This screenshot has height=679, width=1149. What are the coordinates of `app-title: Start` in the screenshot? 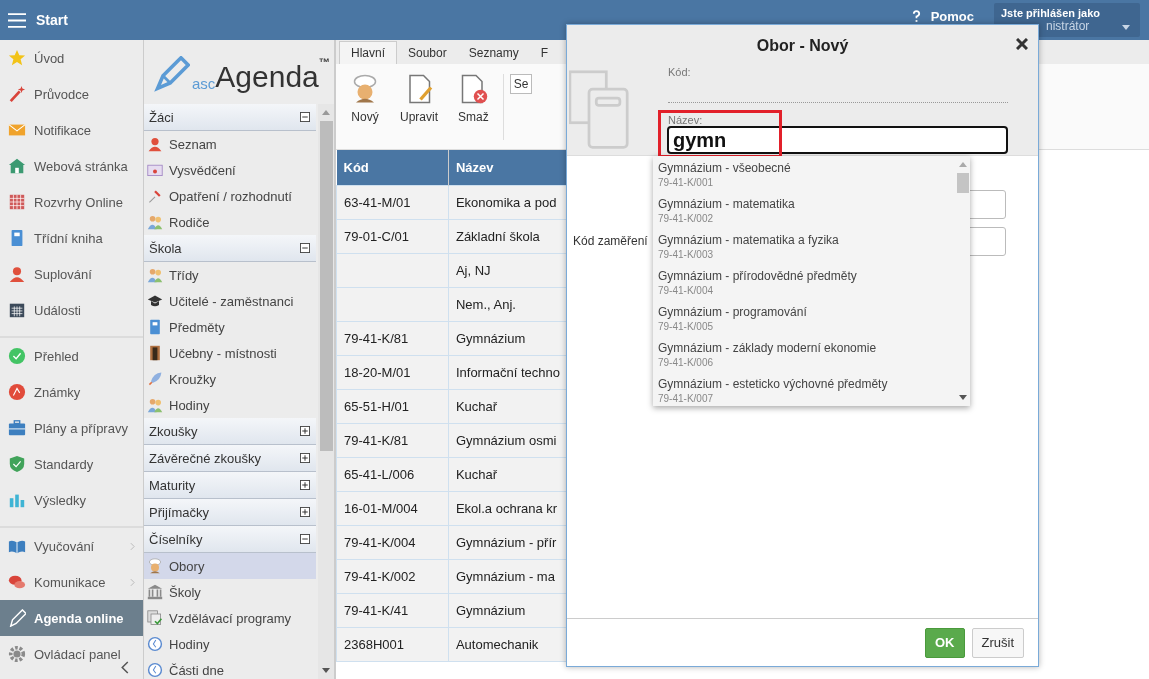 It's located at (52, 20).